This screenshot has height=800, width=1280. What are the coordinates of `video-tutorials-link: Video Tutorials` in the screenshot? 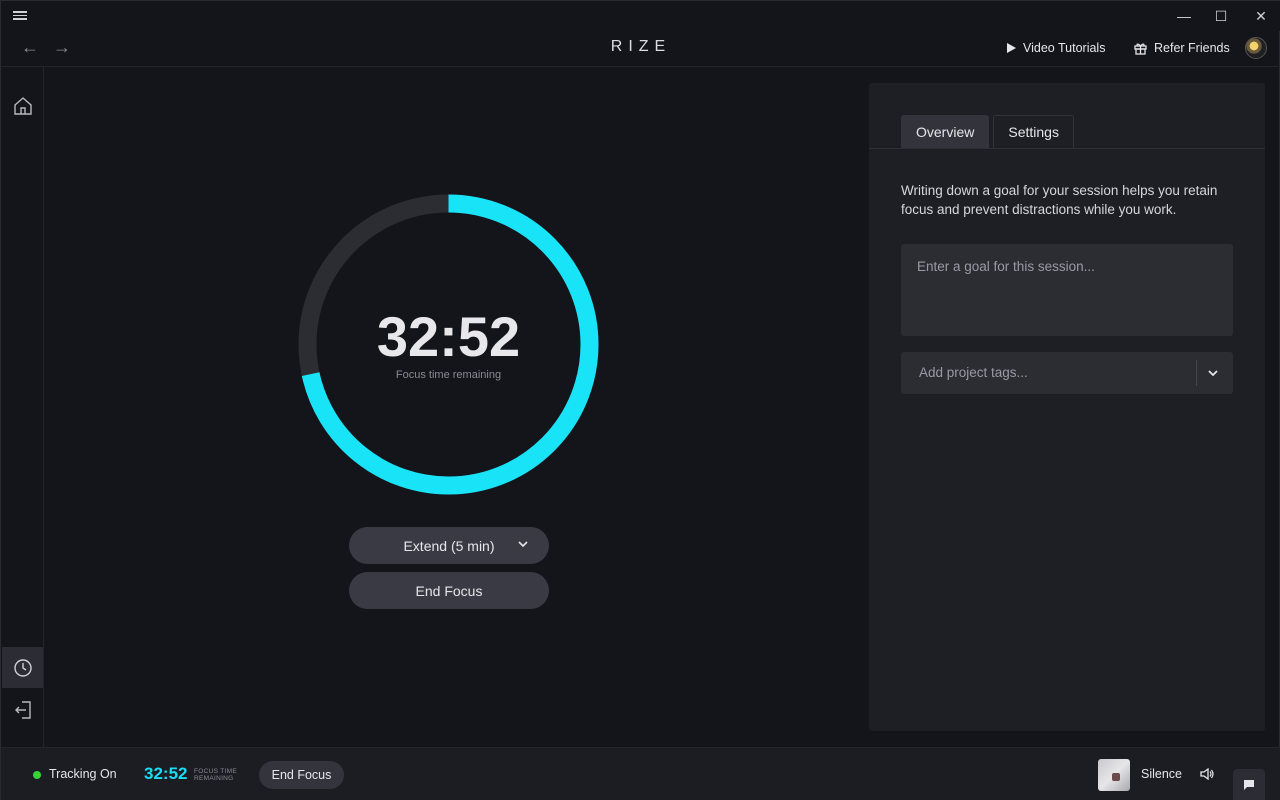 It's located at (1056, 48).